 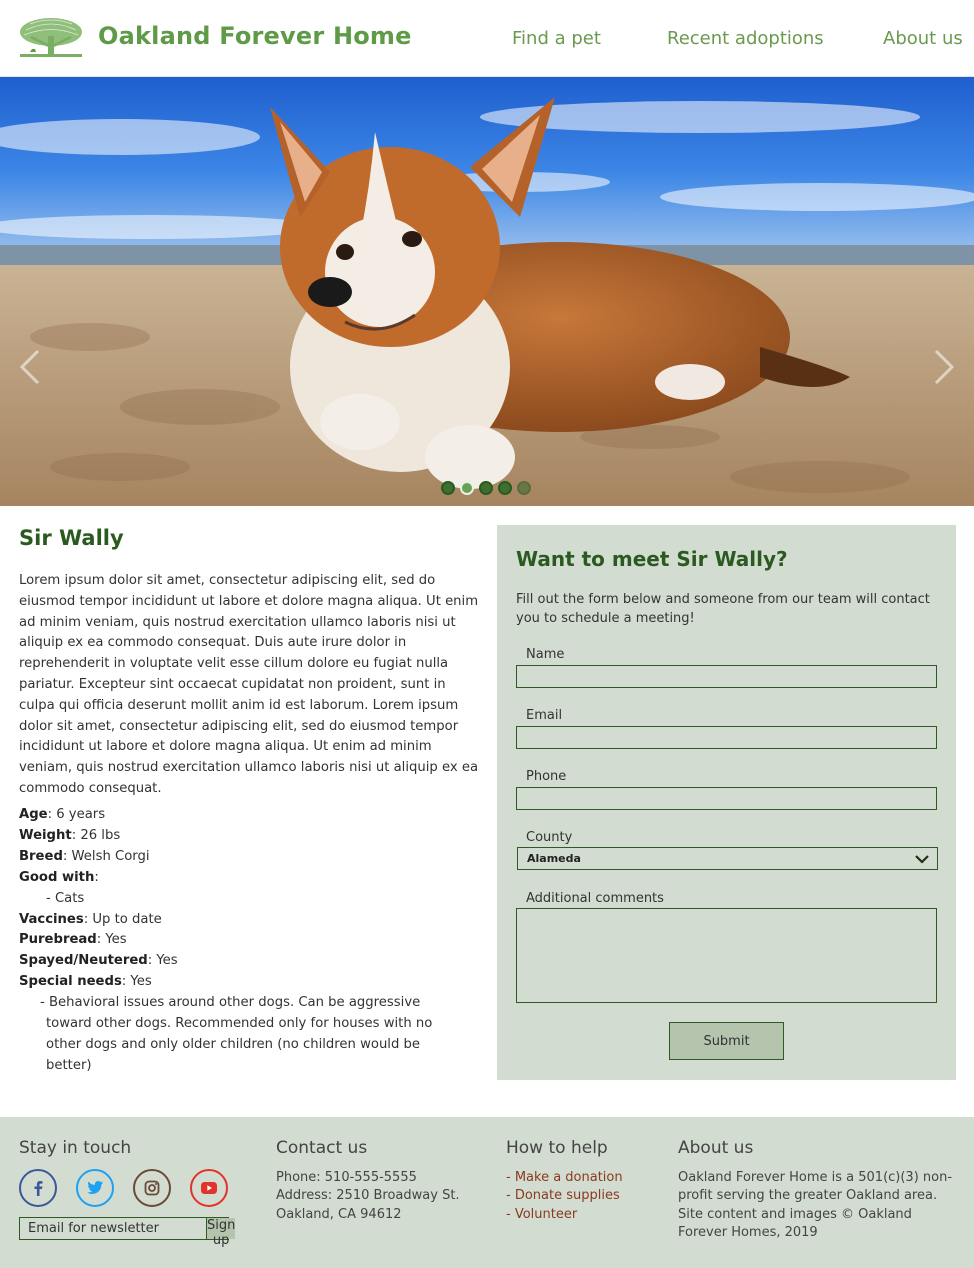 I want to click on site-brand: Oakland Forever Home, so click(x=255, y=36).